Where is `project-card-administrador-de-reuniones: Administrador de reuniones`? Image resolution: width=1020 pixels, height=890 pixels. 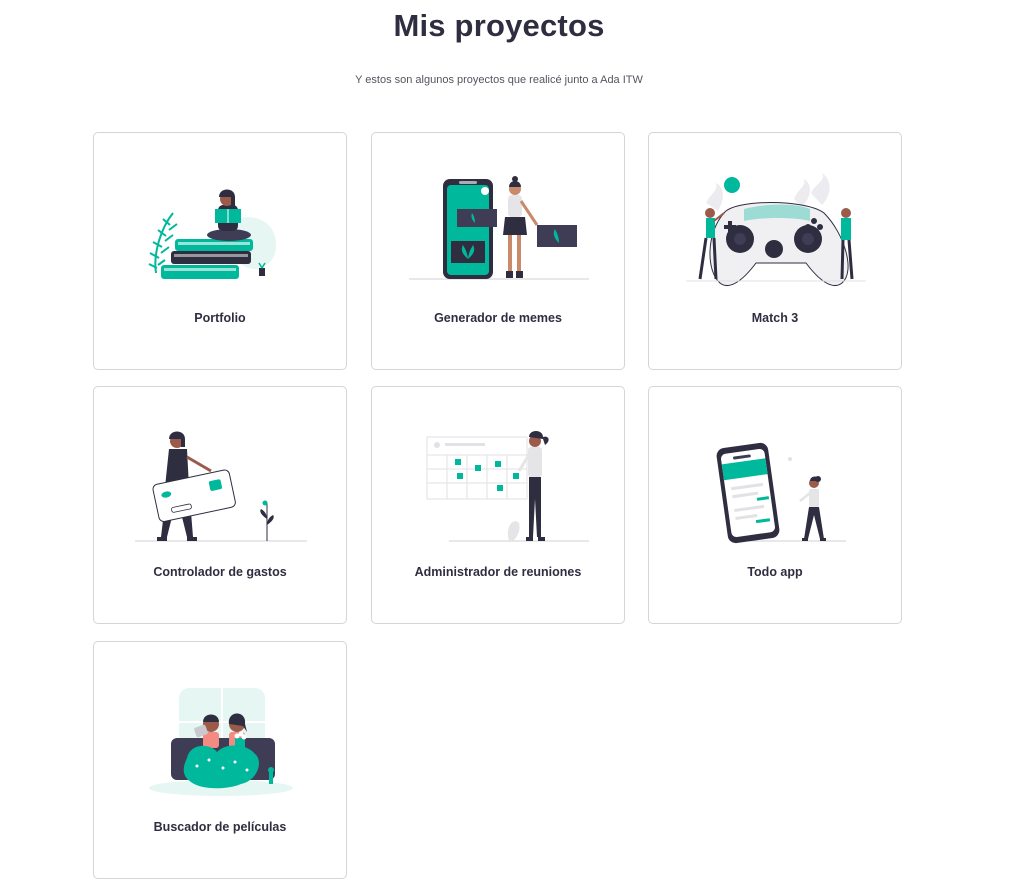 project-card-administrador-de-reuniones: Administrador de reuniones is located at coordinates (498, 505).